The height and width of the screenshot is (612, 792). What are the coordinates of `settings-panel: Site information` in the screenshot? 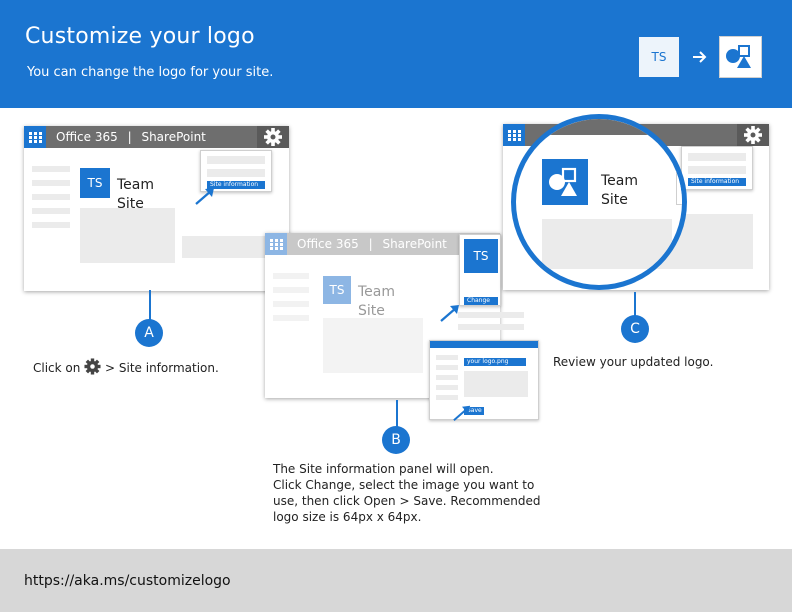 It's located at (717, 168).